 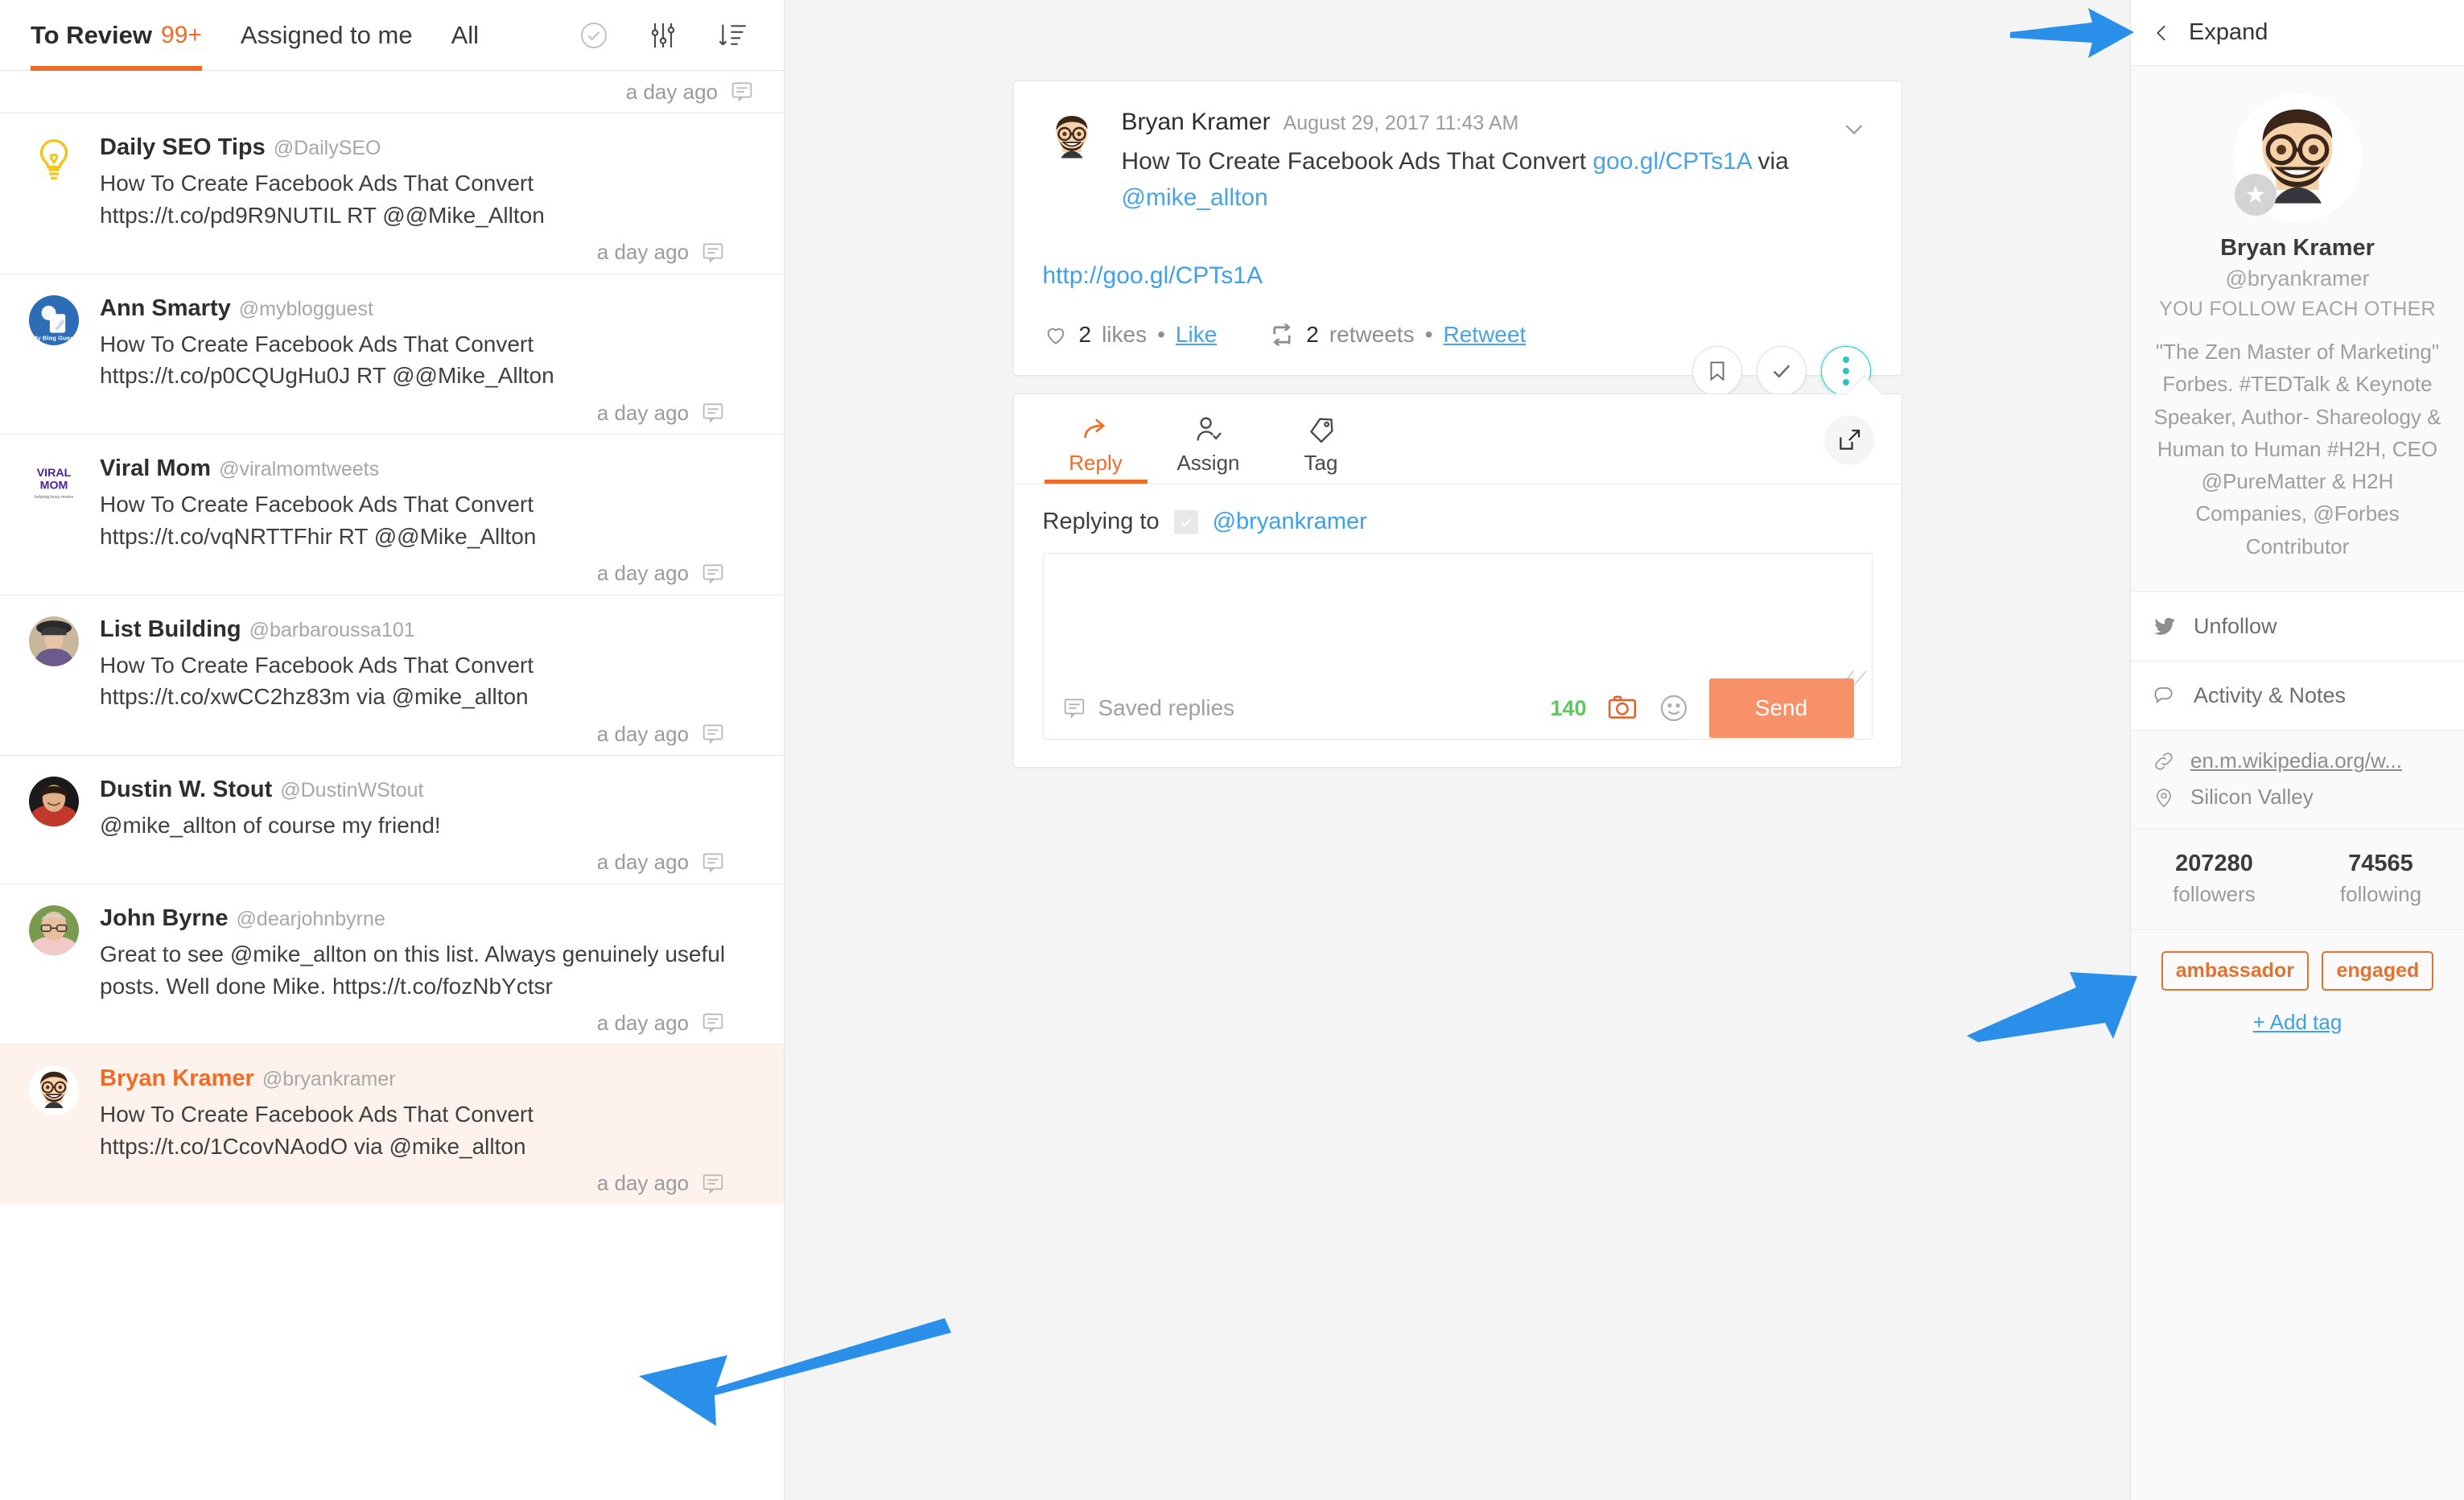 I want to click on activity-notes-button: Activity & Notes, so click(x=2297, y=696).